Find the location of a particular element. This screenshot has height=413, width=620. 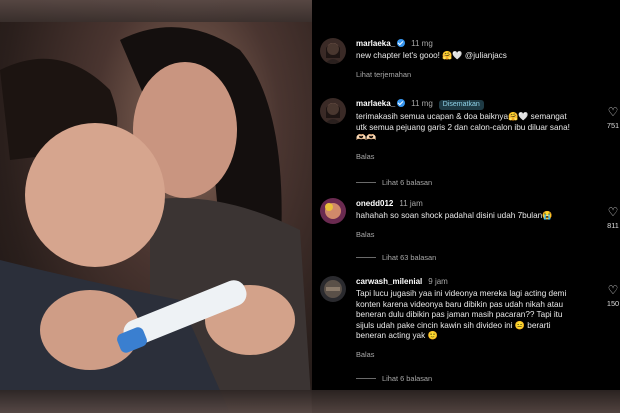

pinned-badge: Disematkan is located at coordinates (461, 105).